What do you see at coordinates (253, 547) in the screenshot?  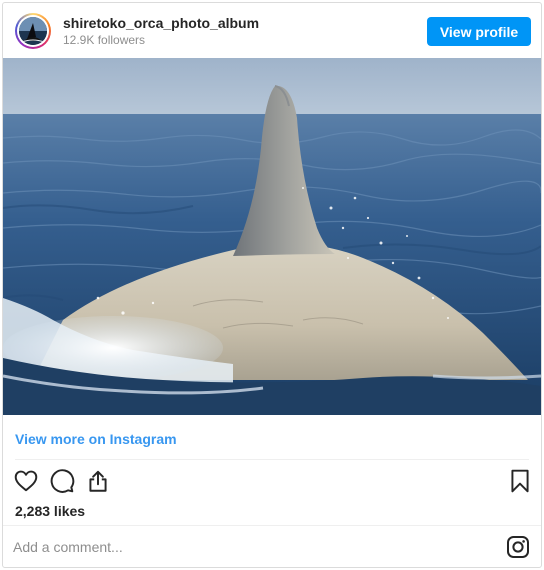 I see `comment-input` at bounding box center [253, 547].